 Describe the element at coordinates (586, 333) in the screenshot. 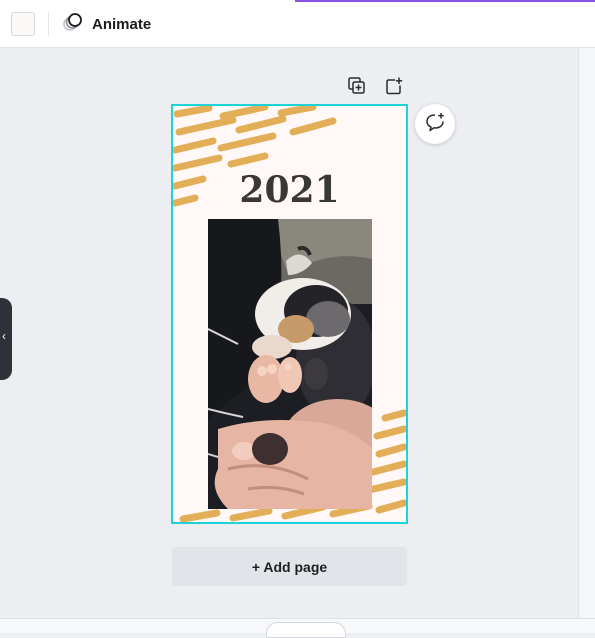

I see `right-scroll-rail` at that location.